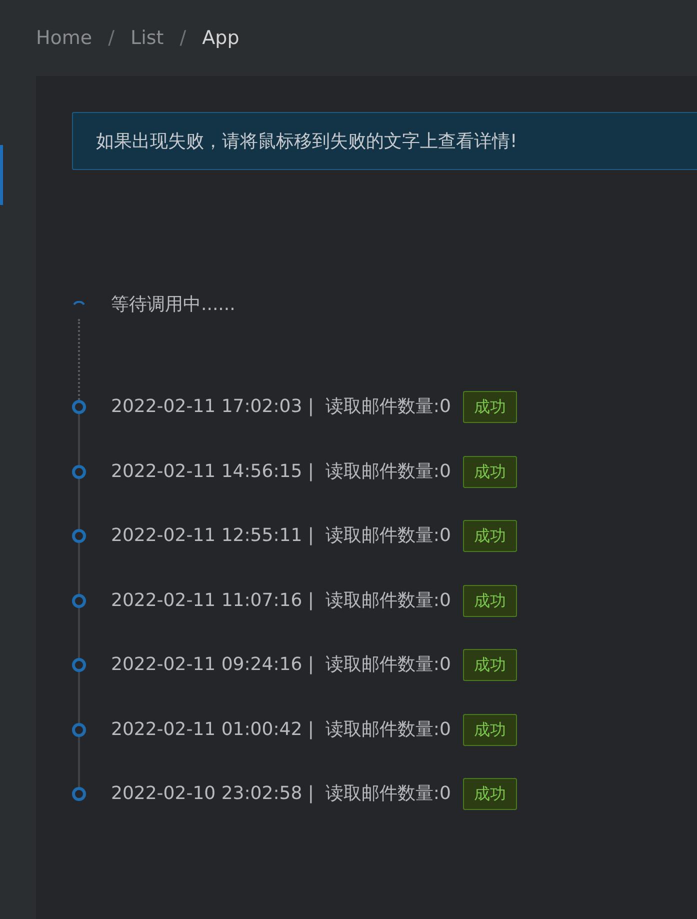 The height and width of the screenshot is (919, 697). Describe the element at coordinates (79, 303) in the screenshot. I see `loading-icon` at that location.